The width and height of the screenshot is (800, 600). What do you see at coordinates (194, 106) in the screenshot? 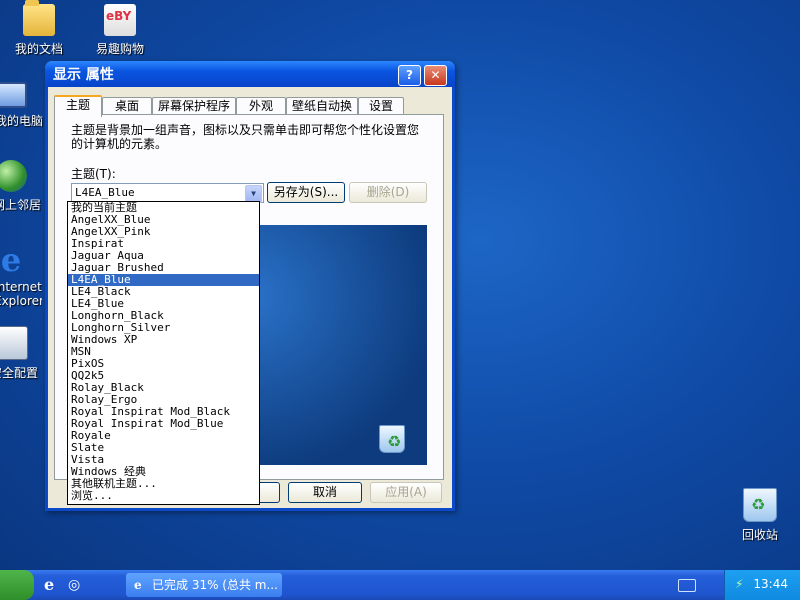
I see `tab-screensaver: 屏幕保护程序` at bounding box center [194, 106].